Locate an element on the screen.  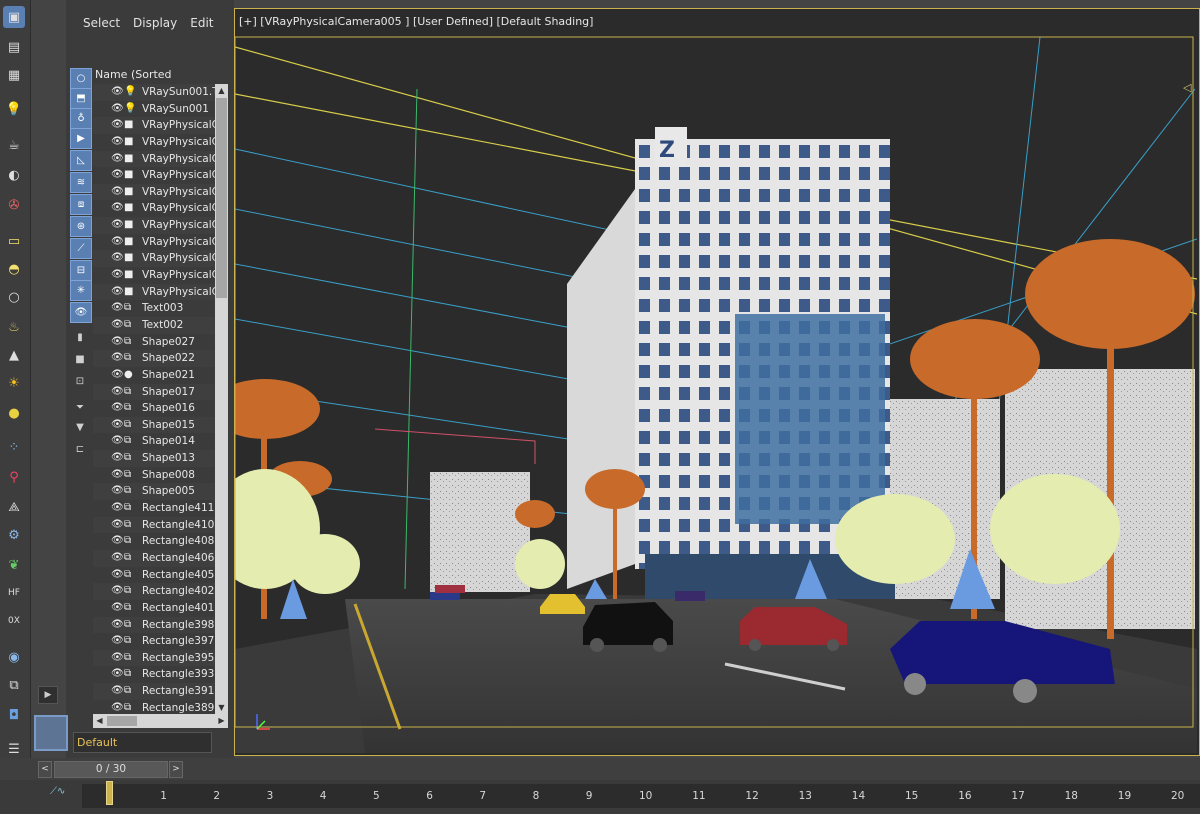
scroll-thumb is located at coordinates (221, 198).